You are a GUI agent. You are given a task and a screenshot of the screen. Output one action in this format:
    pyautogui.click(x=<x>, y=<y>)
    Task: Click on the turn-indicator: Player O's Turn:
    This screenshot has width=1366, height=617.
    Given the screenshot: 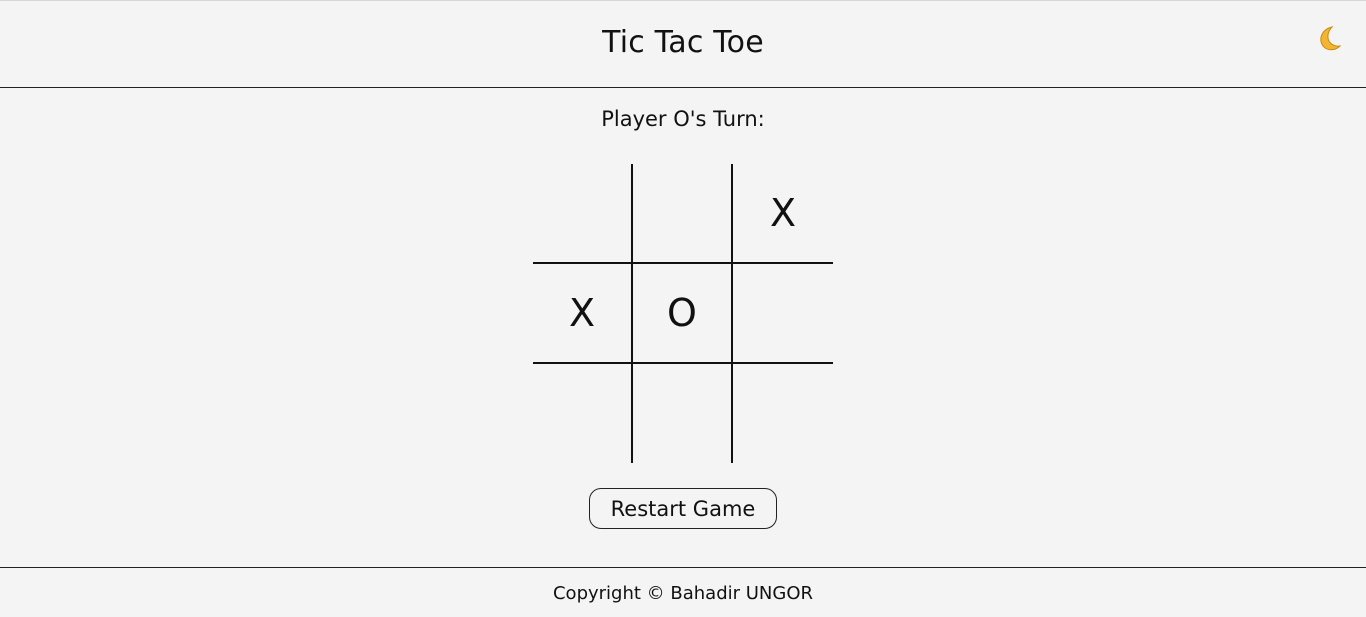 What is the action you would take?
    pyautogui.click(x=683, y=119)
    